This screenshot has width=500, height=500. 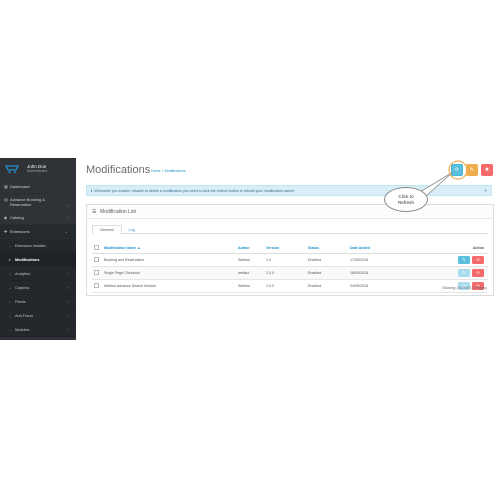 What do you see at coordinates (20, 186) in the screenshot?
I see `sidebar-item-label: Dashboard` at bounding box center [20, 186].